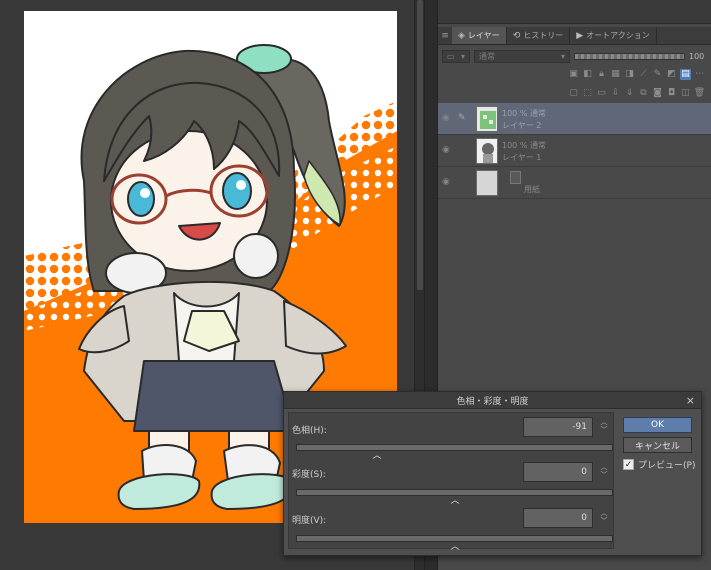 The height and width of the screenshot is (570, 711). What do you see at coordinates (629, 93) in the screenshot?
I see `merge-down-icon: ⇓` at bounding box center [629, 93].